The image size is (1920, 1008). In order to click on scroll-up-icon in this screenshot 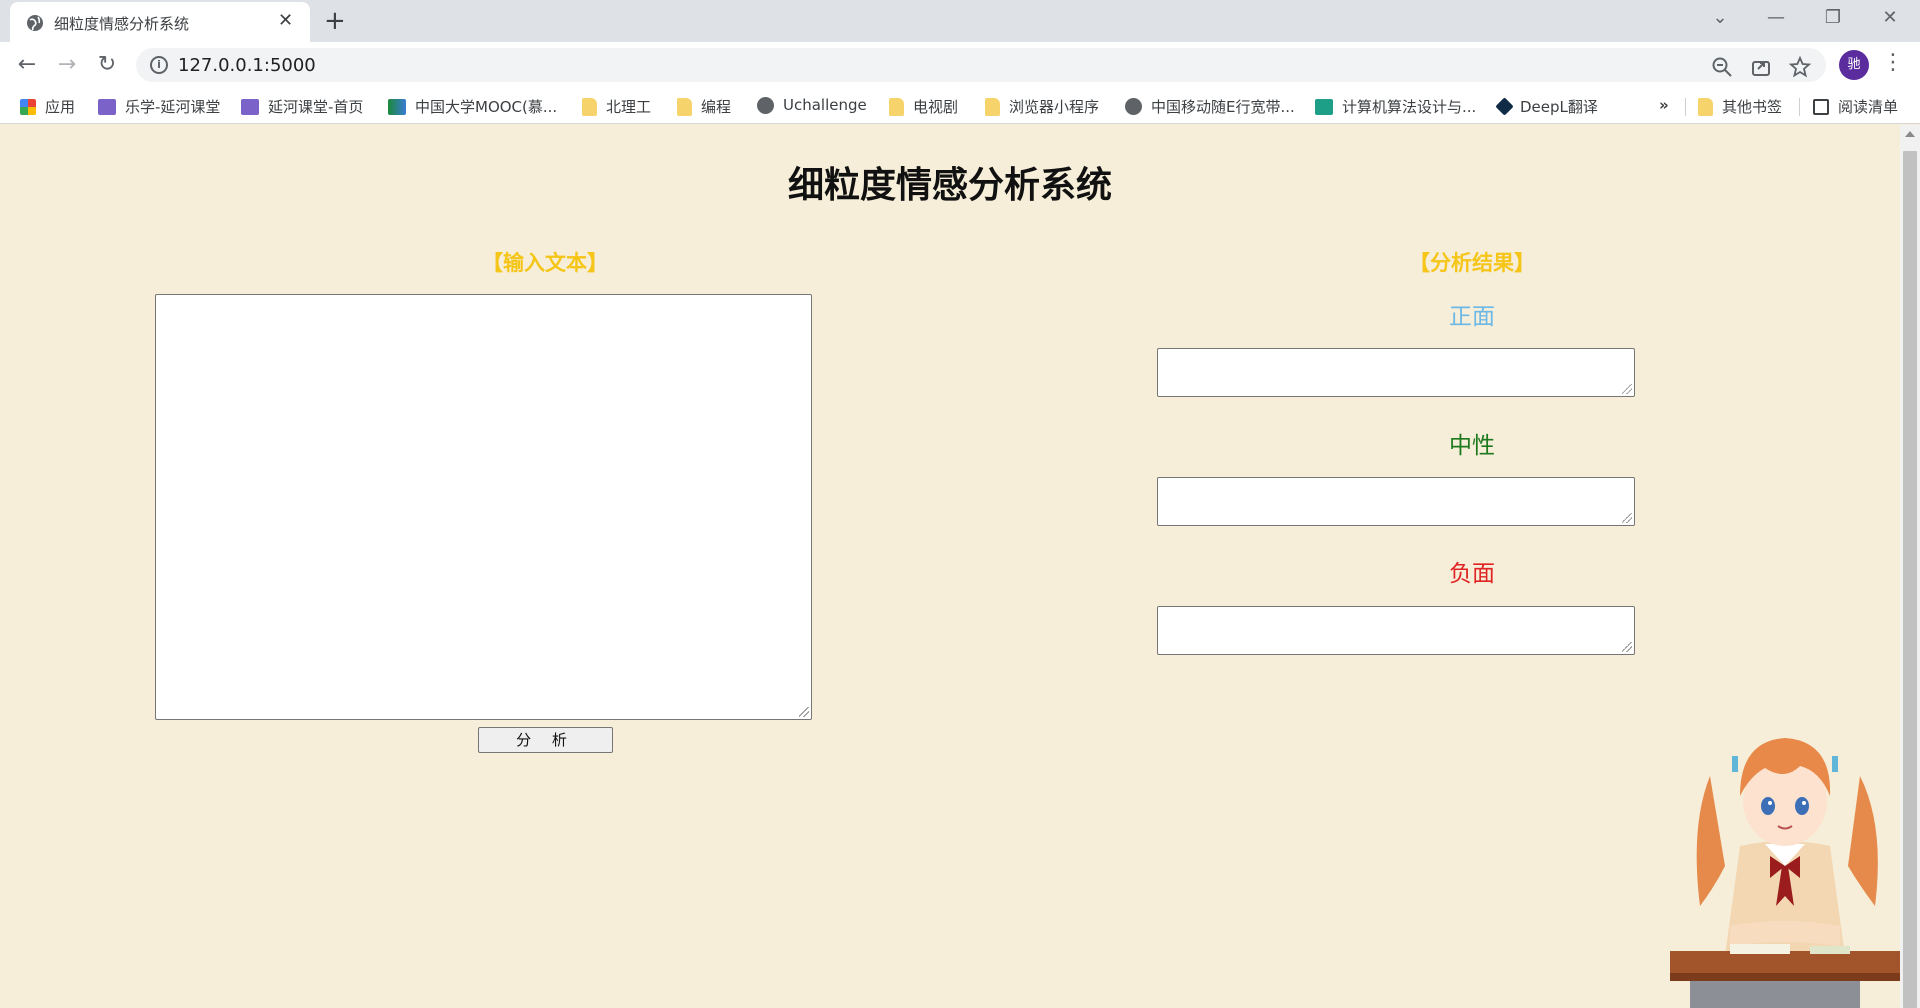, I will do `click(1910, 134)`.